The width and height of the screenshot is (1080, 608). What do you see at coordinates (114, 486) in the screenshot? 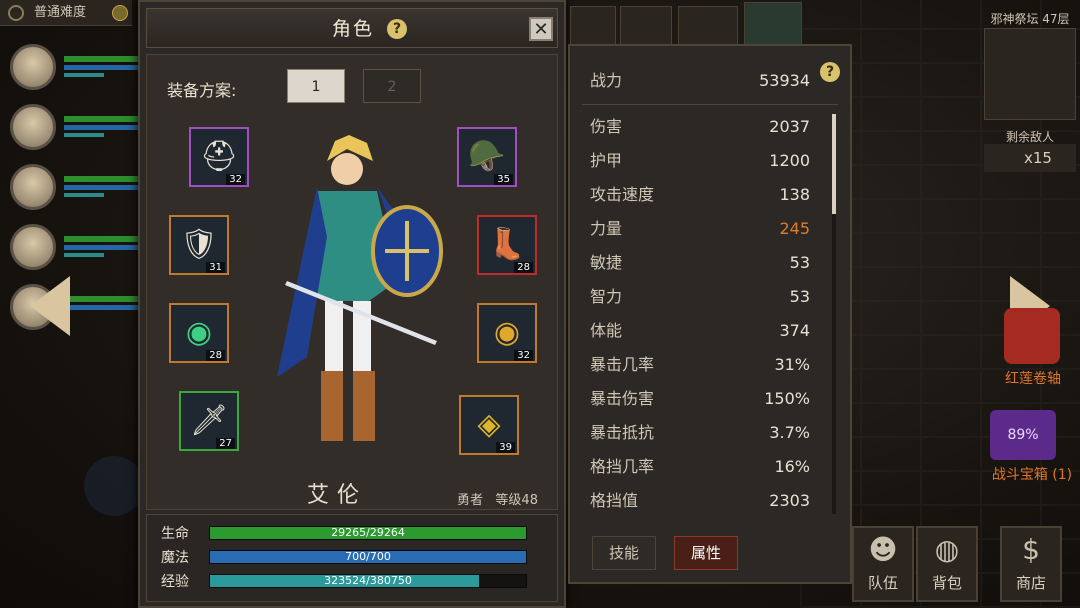
I see `joystick` at bounding box center [114, 486].